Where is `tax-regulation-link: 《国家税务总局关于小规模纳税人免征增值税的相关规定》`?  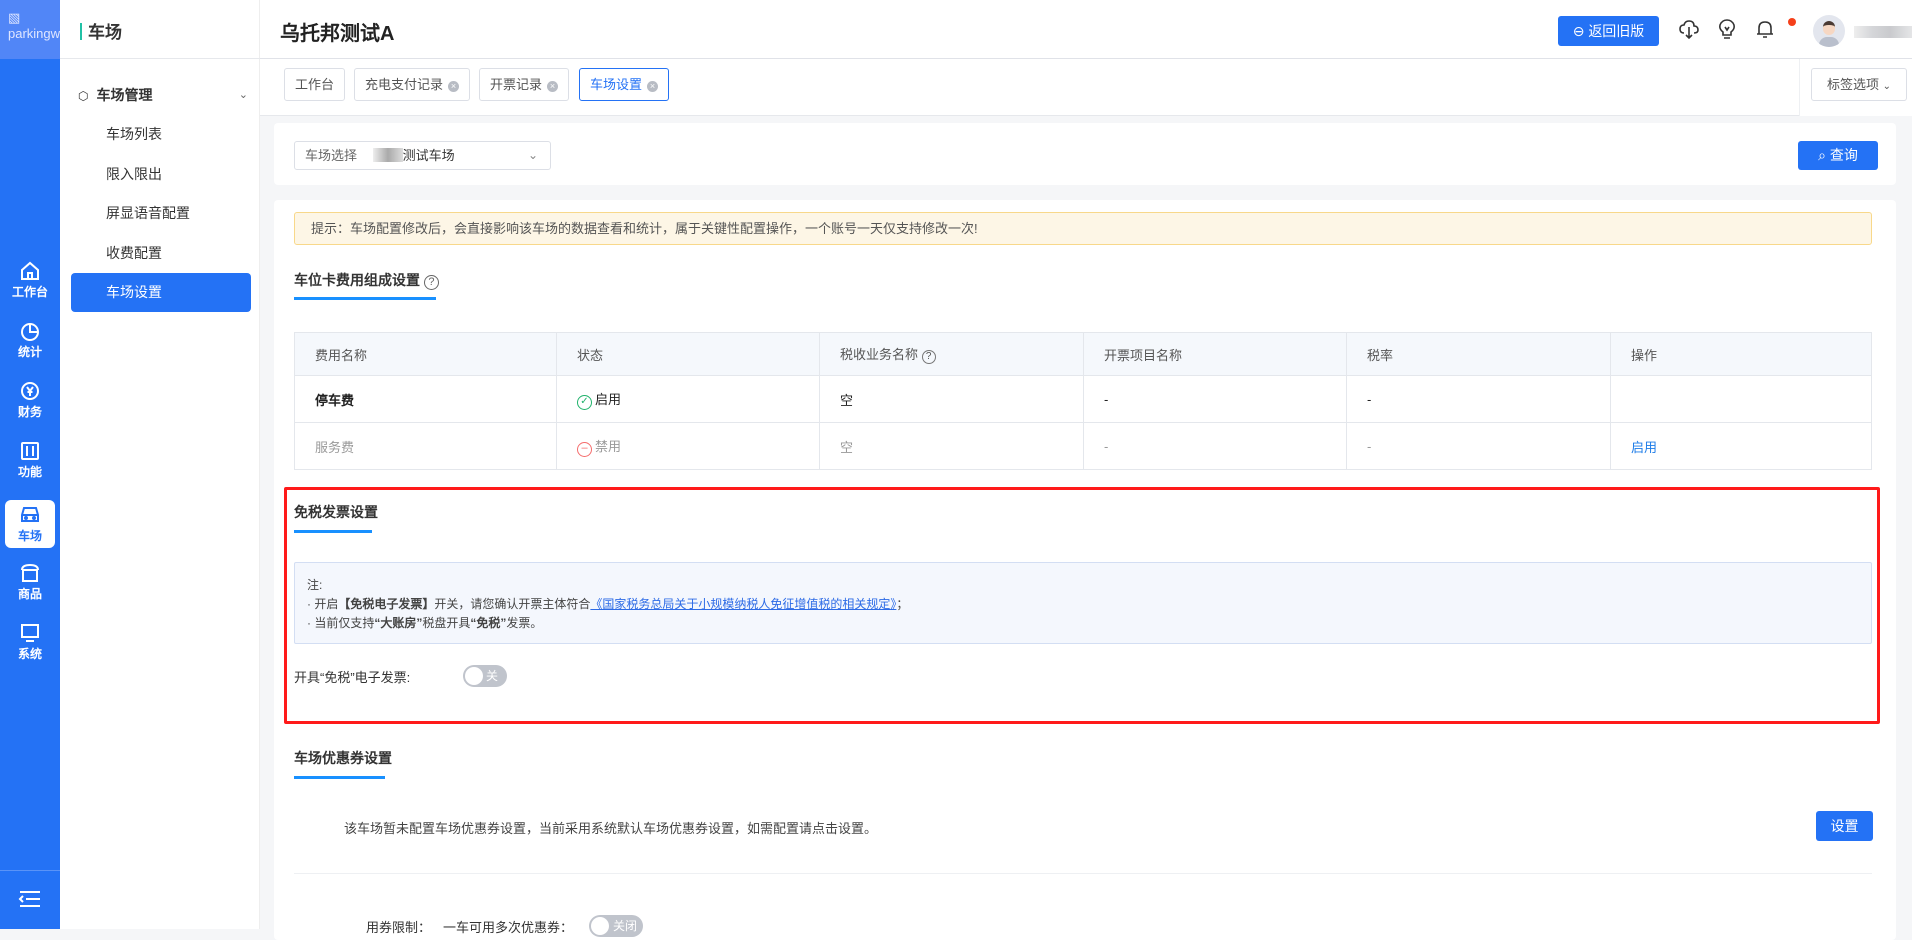 tax-regulation-link: 《国家税务总局关于小规模纳税人免征增值税的相关规定》 is located at coordinates (743, 604).